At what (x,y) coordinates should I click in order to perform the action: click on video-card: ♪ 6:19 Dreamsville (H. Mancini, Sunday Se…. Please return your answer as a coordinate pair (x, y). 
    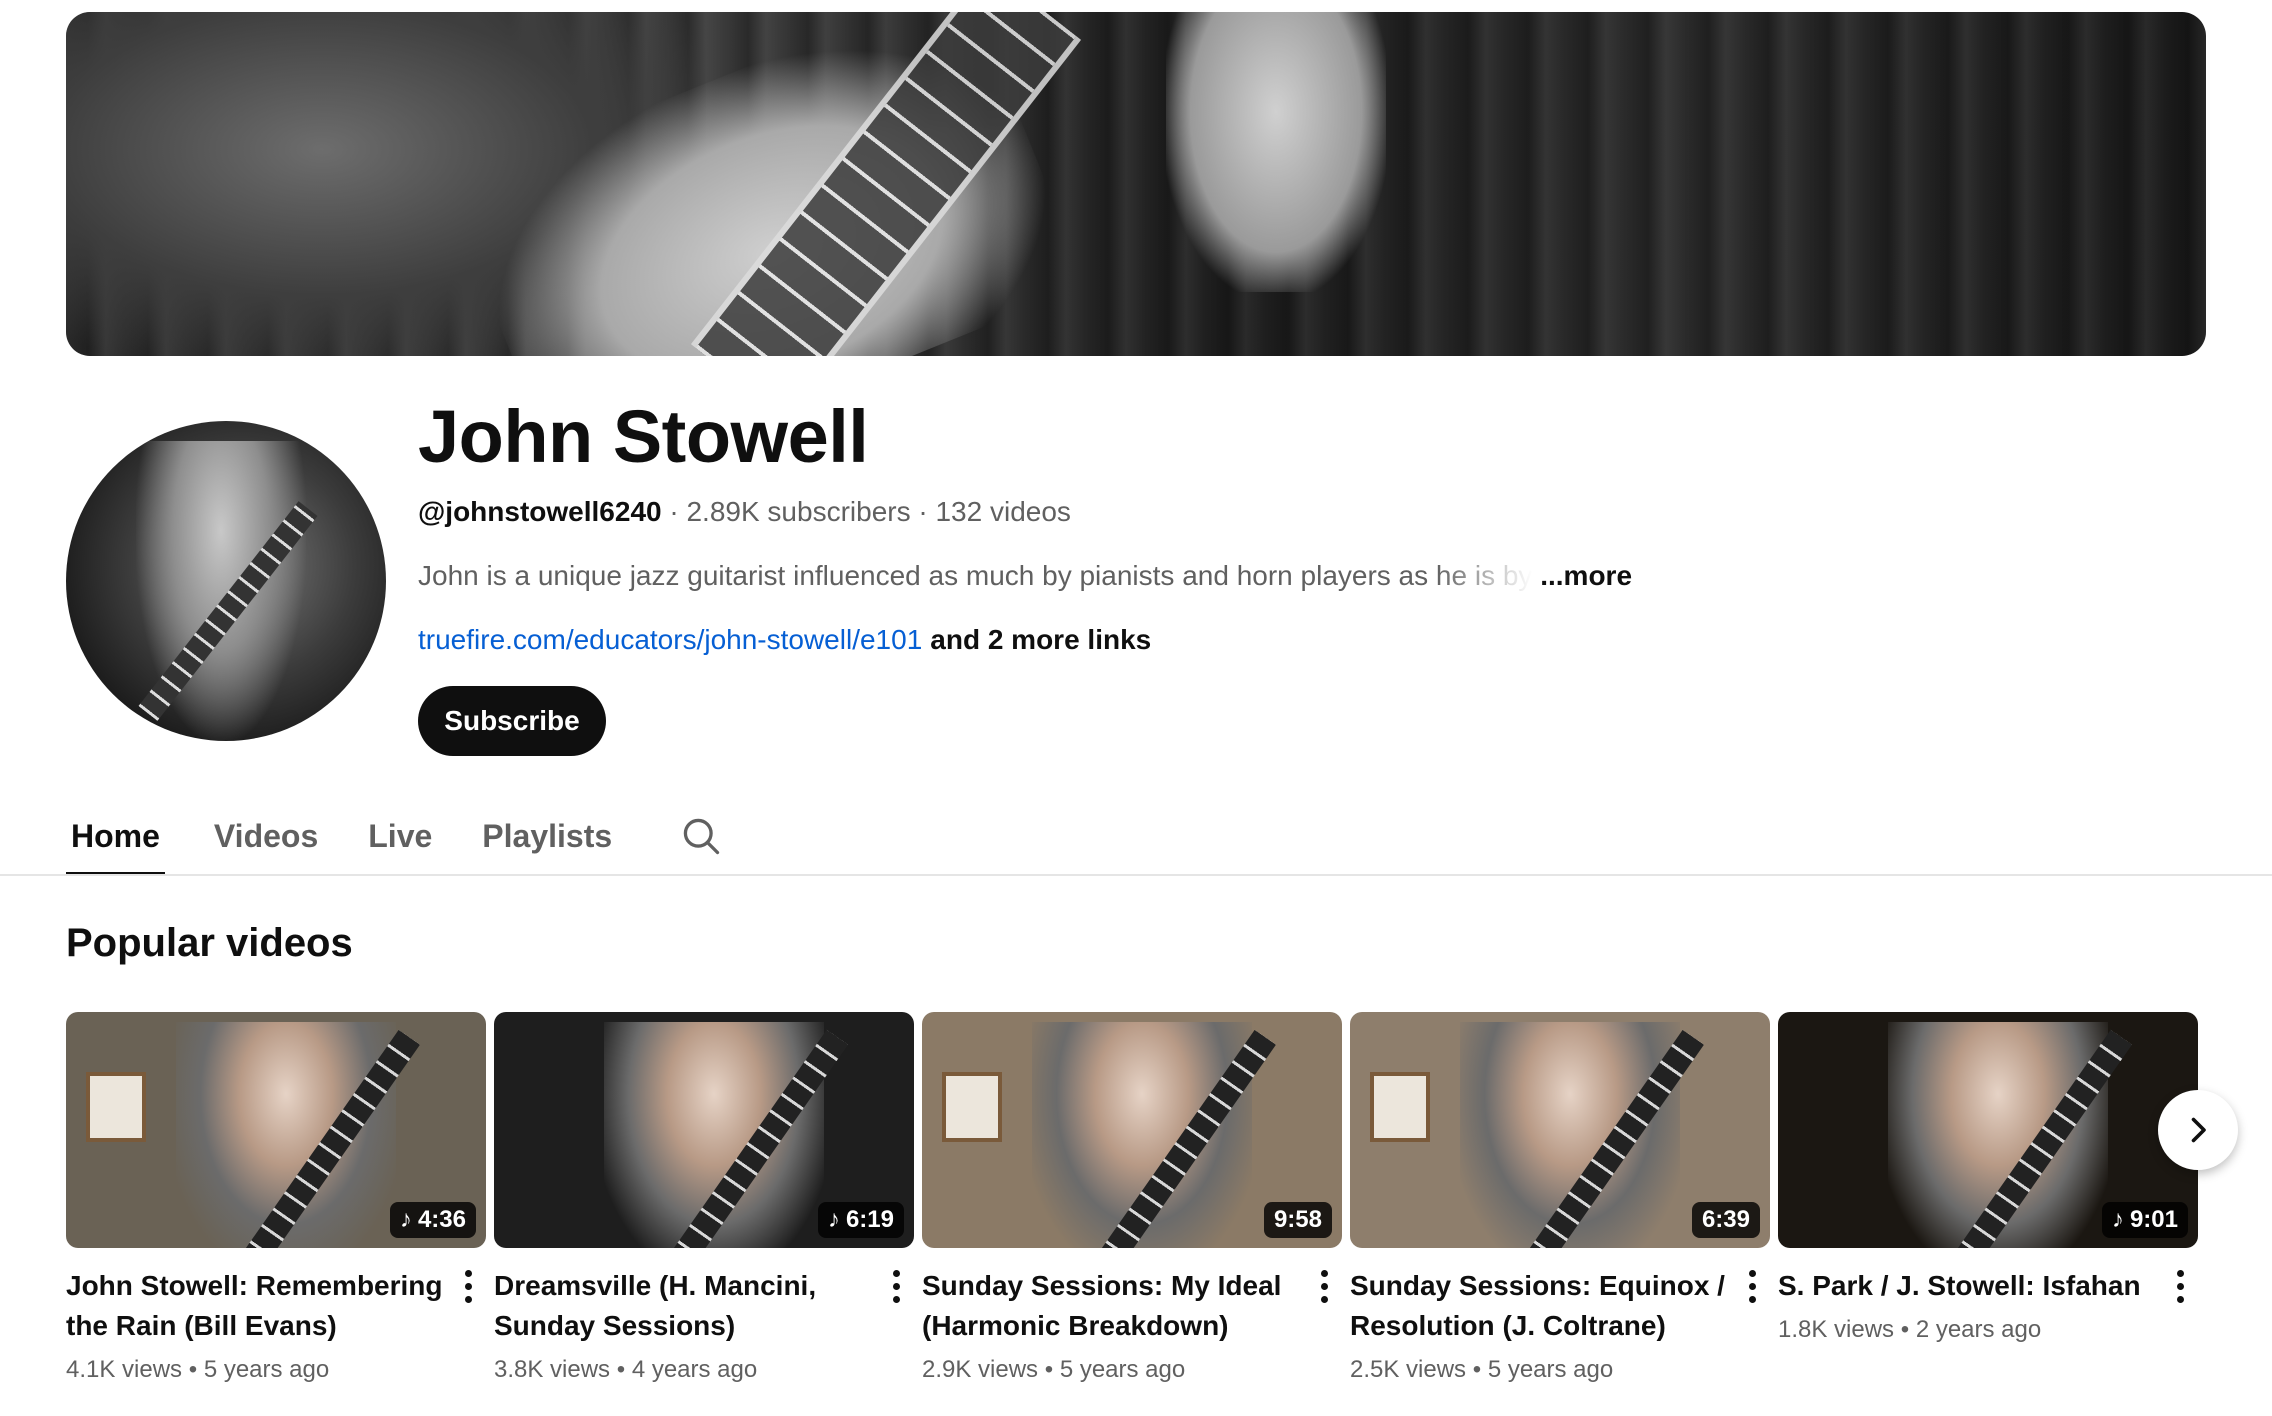
    Looking at the image, I should click on (704, 1201).